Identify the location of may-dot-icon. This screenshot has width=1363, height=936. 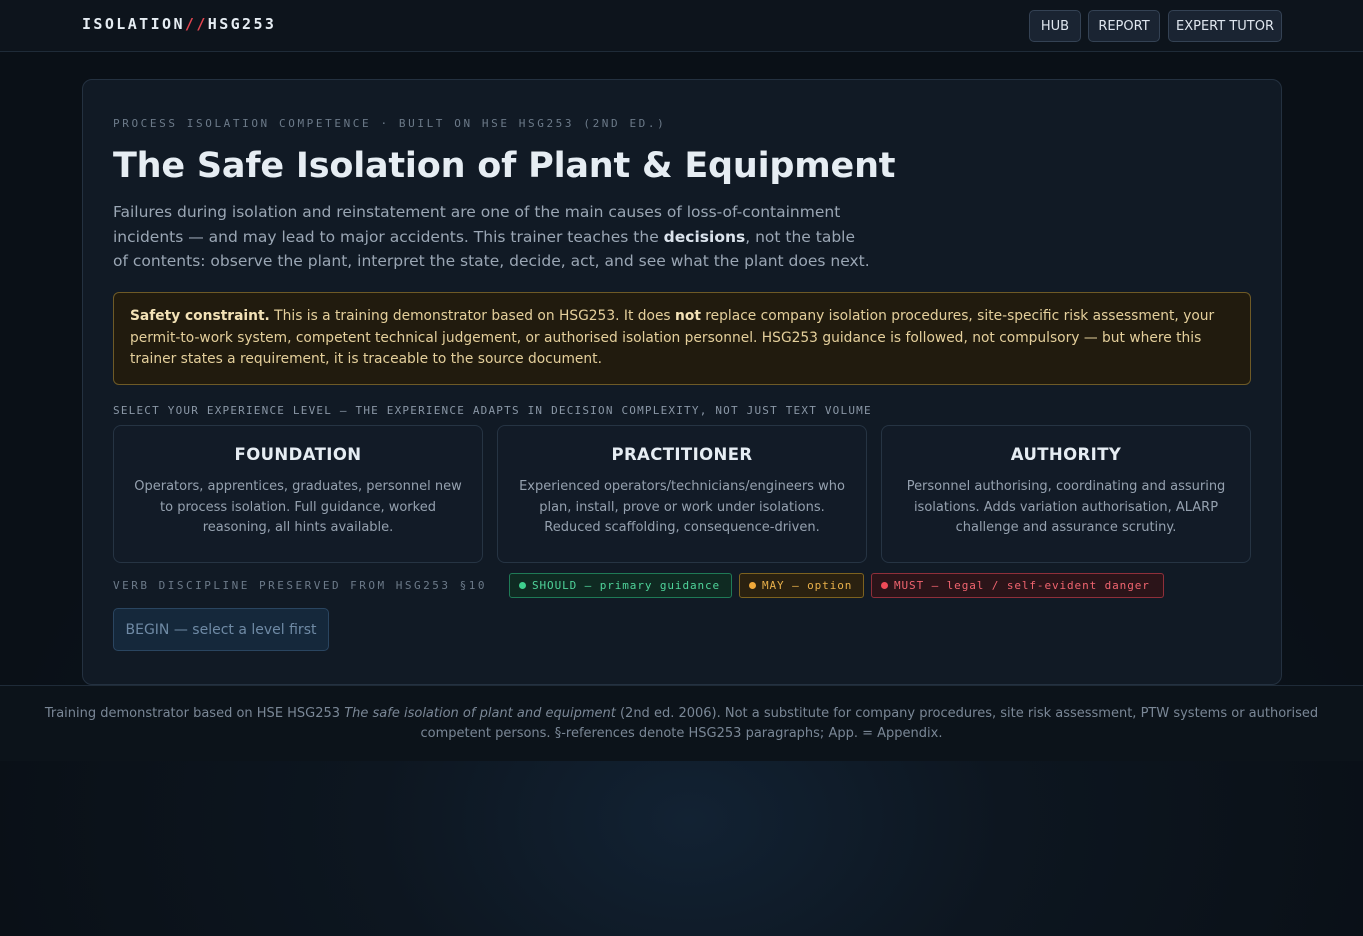
(752, 585).